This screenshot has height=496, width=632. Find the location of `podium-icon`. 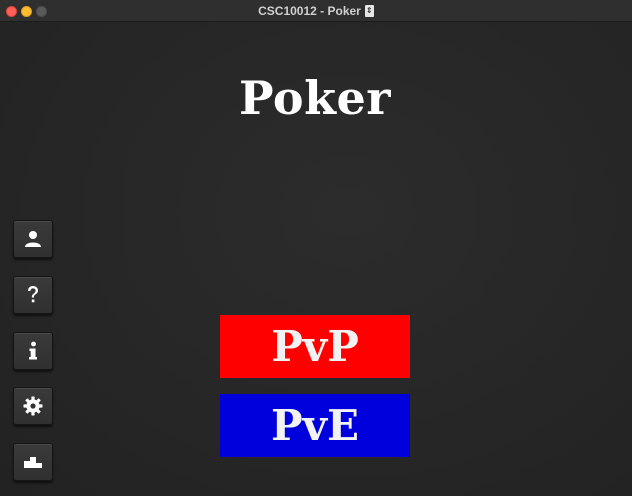

podium-icon is located at coordinates (33, 462).